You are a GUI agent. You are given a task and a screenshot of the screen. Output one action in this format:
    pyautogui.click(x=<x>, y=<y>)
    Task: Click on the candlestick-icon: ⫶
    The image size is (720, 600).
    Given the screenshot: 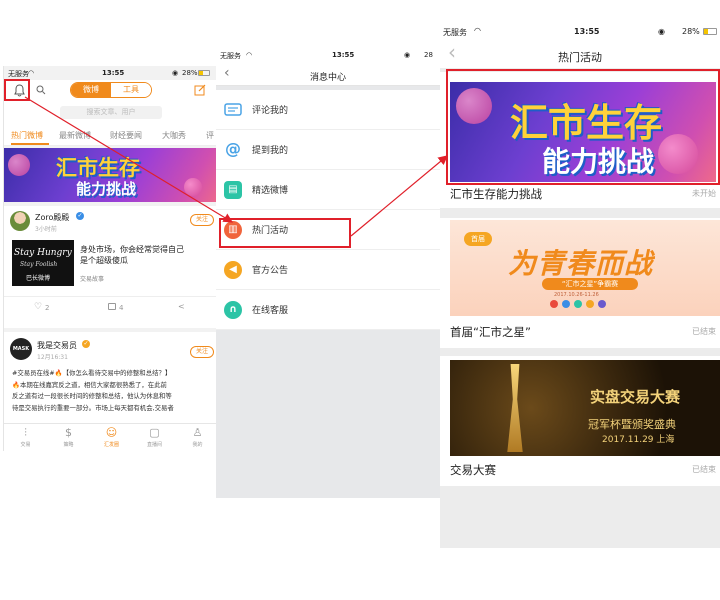 What is the action you would take?
    pyautogui.click(x=25, y=432)
    